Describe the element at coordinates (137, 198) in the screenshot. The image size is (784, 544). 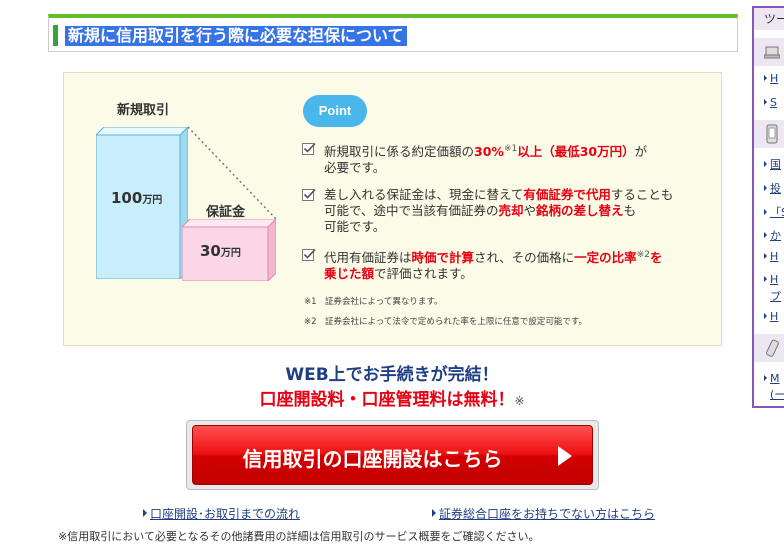
I see `bar-new-value: 100万円` at that location.